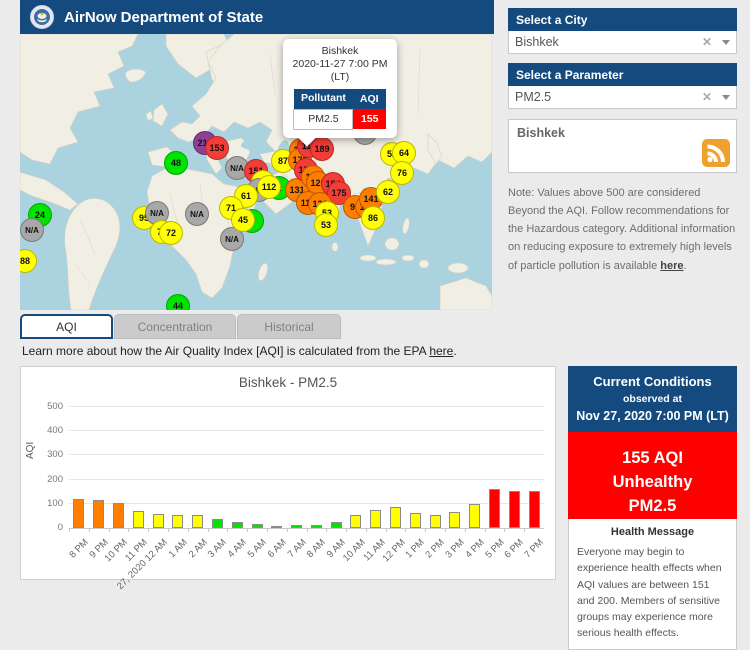 The height and width of the screenshot is (650, 750). What do you see at coordinates (726, 97) in the screenshot?
I see `parameter-chevron-down-icon` at bounding box center [726, 97].